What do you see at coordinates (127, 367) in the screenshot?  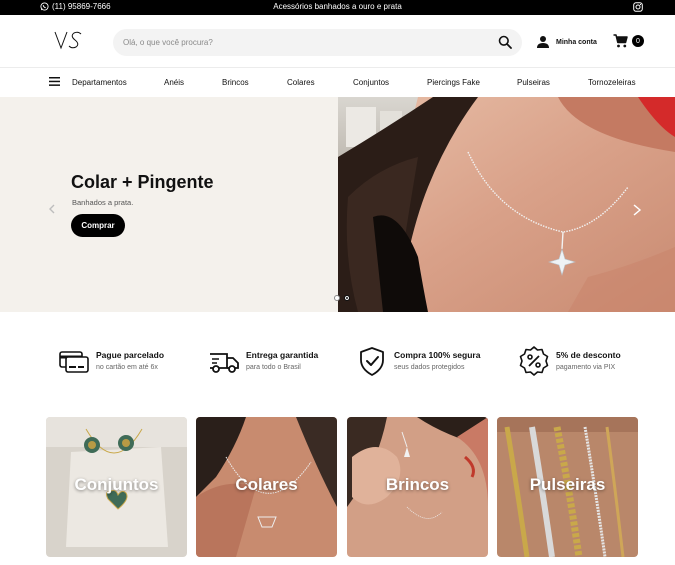 I see `benefit-description: no cartão em até 6x` at bounding box center [127, 367].